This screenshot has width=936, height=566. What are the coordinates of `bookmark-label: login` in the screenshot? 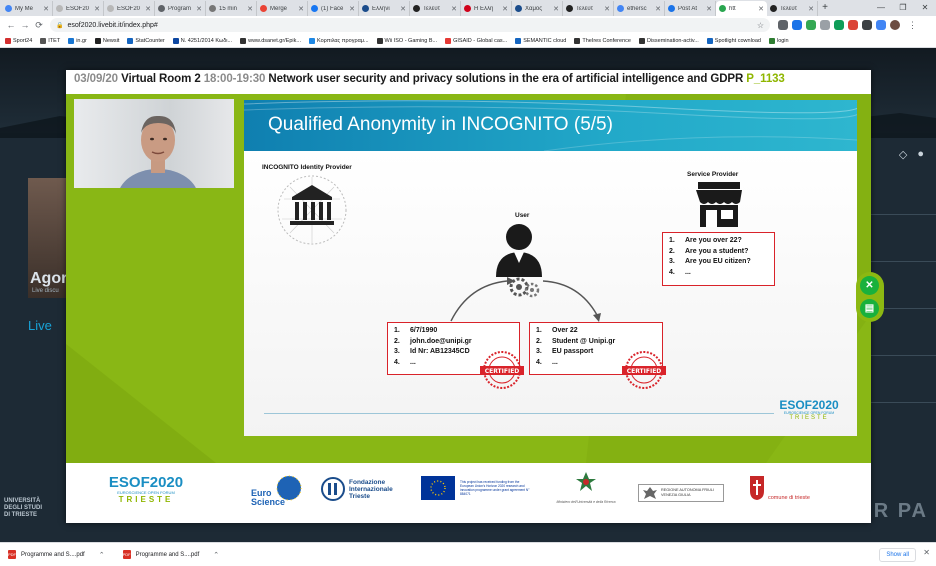 It's located at (782, 40).